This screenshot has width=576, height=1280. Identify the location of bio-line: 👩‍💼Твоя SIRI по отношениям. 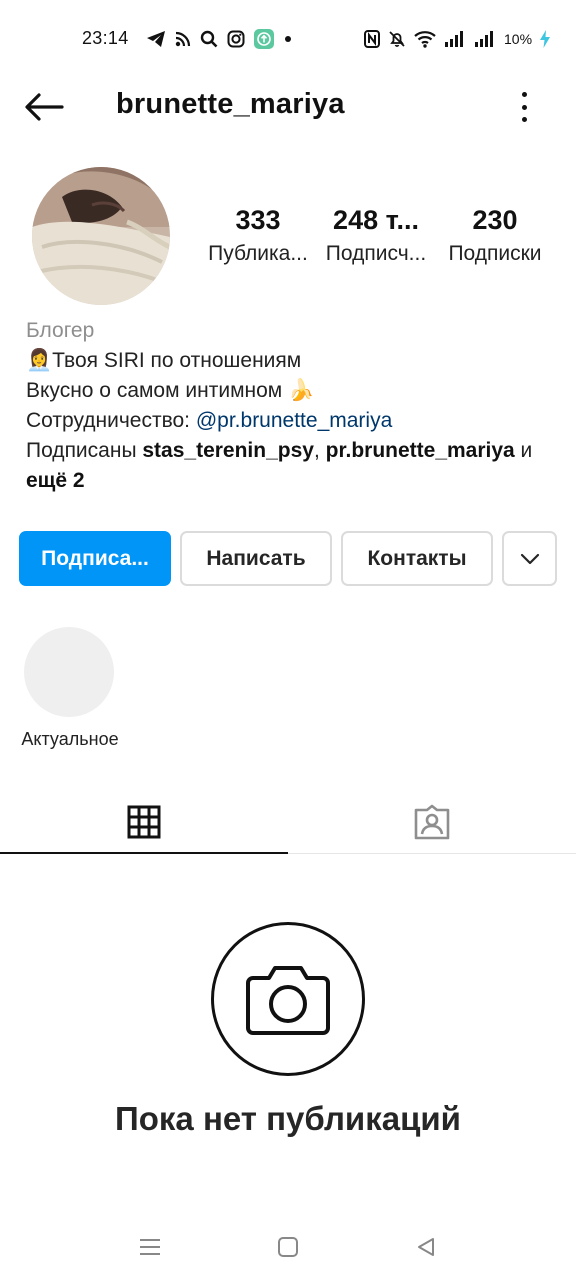
(291, 361).